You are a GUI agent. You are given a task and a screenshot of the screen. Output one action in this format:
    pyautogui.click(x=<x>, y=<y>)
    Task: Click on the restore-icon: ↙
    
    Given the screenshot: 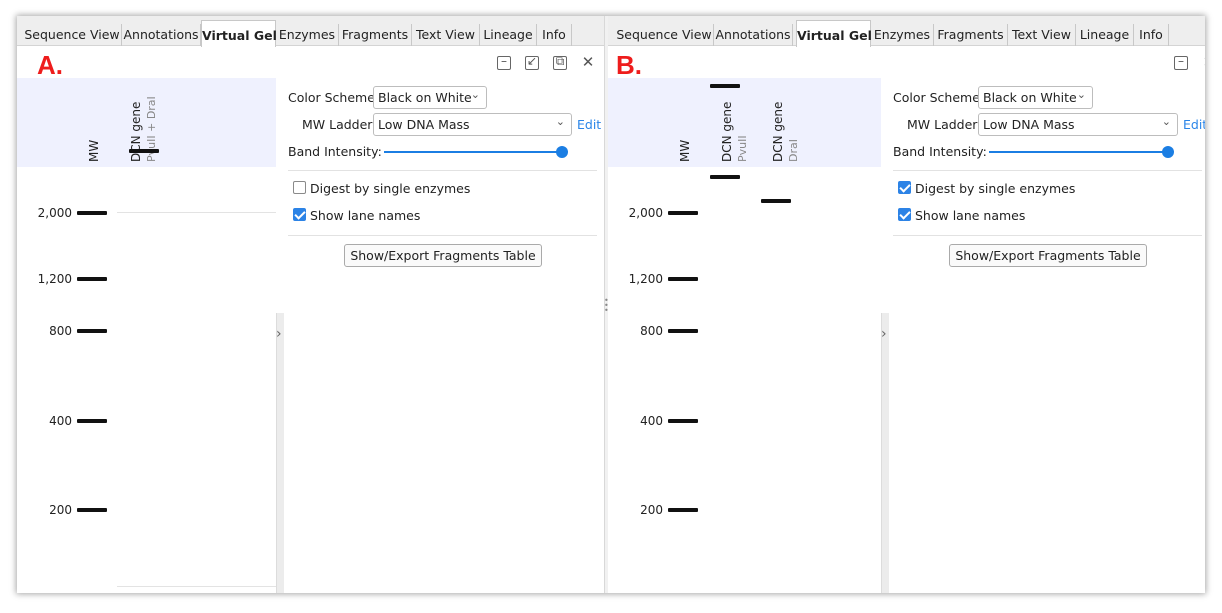 What is the action you would take?
    pyautogui.click(x=532, y=62)
    